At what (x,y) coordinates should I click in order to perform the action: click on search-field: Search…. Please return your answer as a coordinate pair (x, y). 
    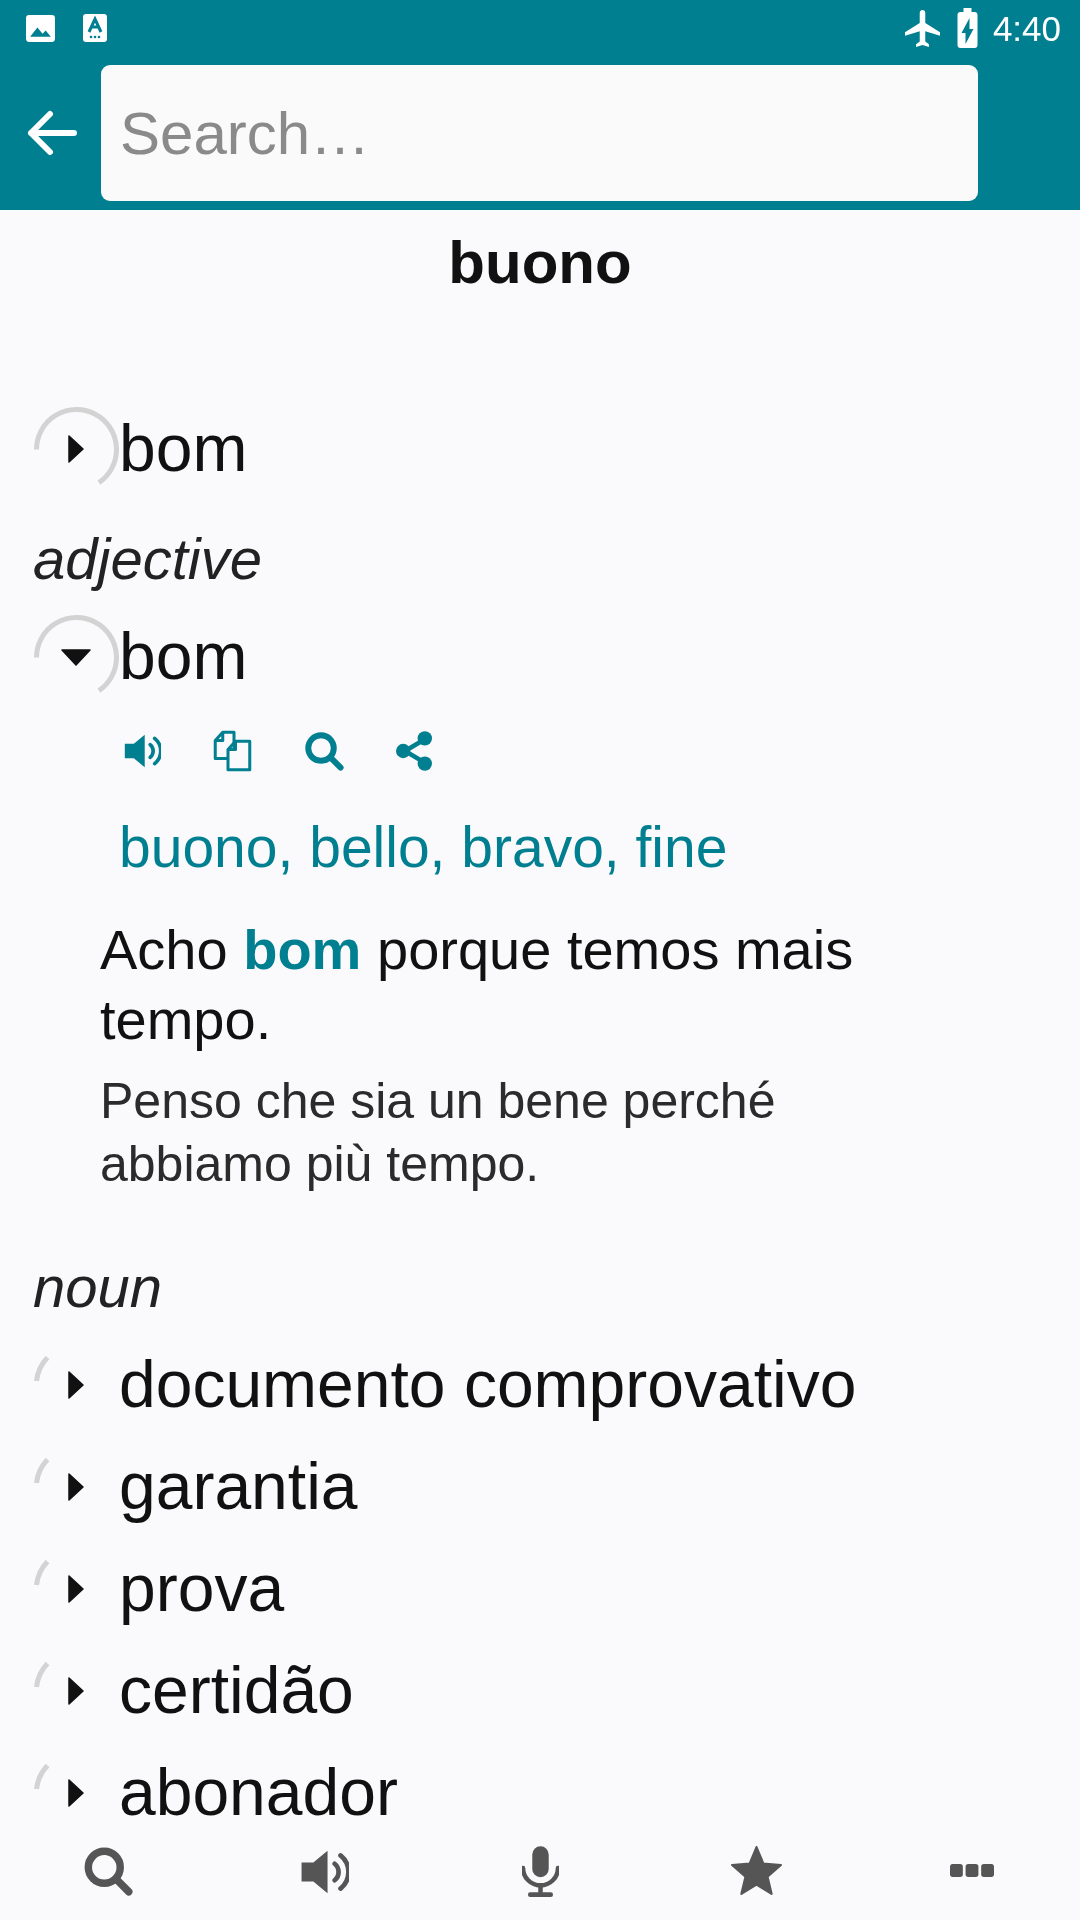
    Looking at the image, I should click on (539, 133).